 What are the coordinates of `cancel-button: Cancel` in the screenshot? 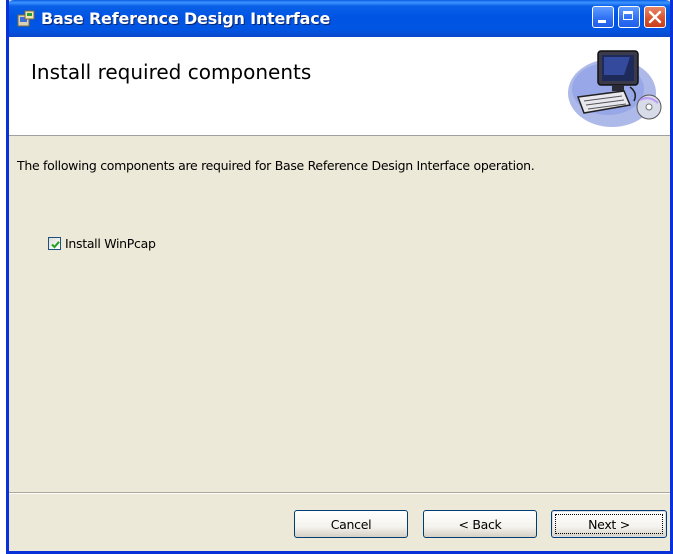 It's located at (351, 524).